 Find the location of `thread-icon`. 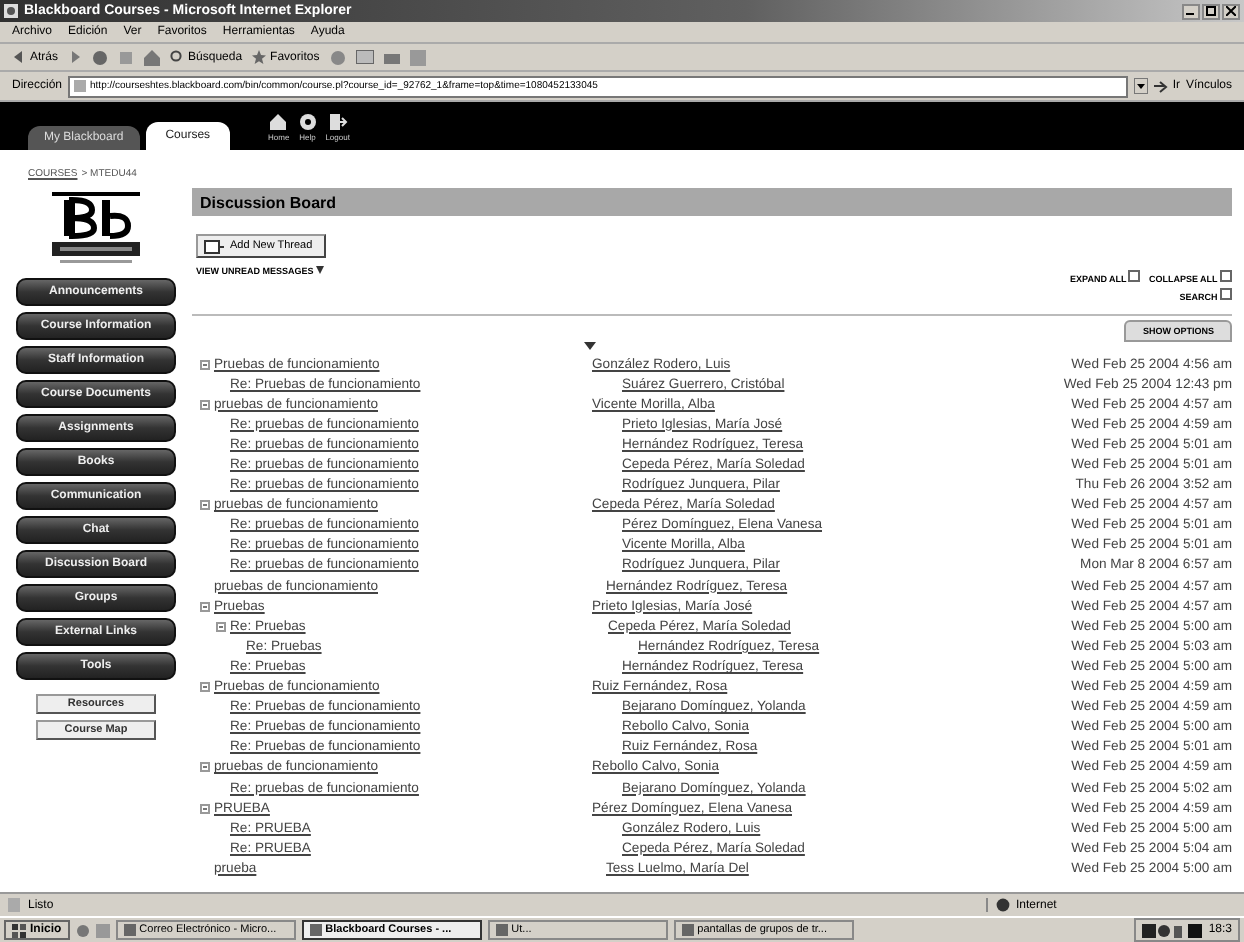

thread-icon is located at coordinates (214, 246).